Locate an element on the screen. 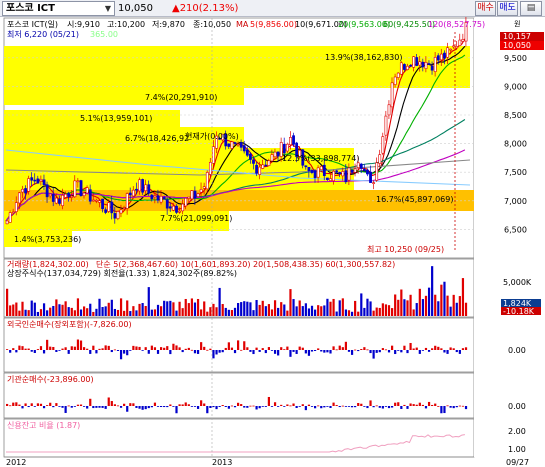 The image size is (545, 467). settings-icon: ▤ is located at coordinates (531, 8).